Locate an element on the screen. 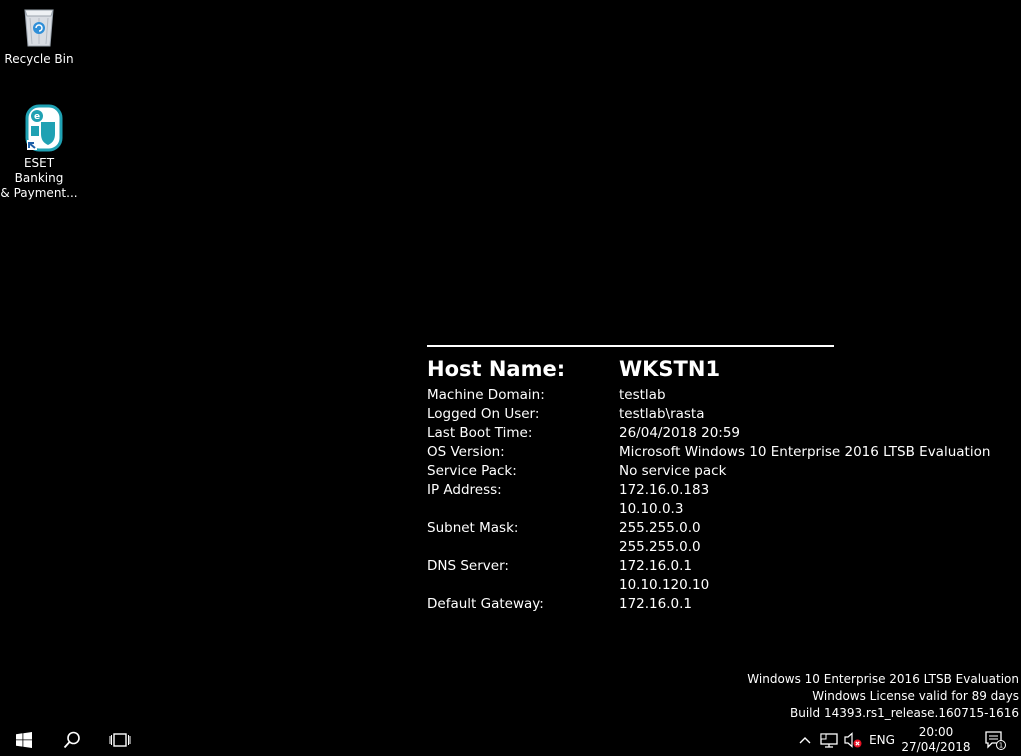 Image resolution: width=1021 pixels, height=756 pixels. bginfo-divider is located at coordinates (630, 346).